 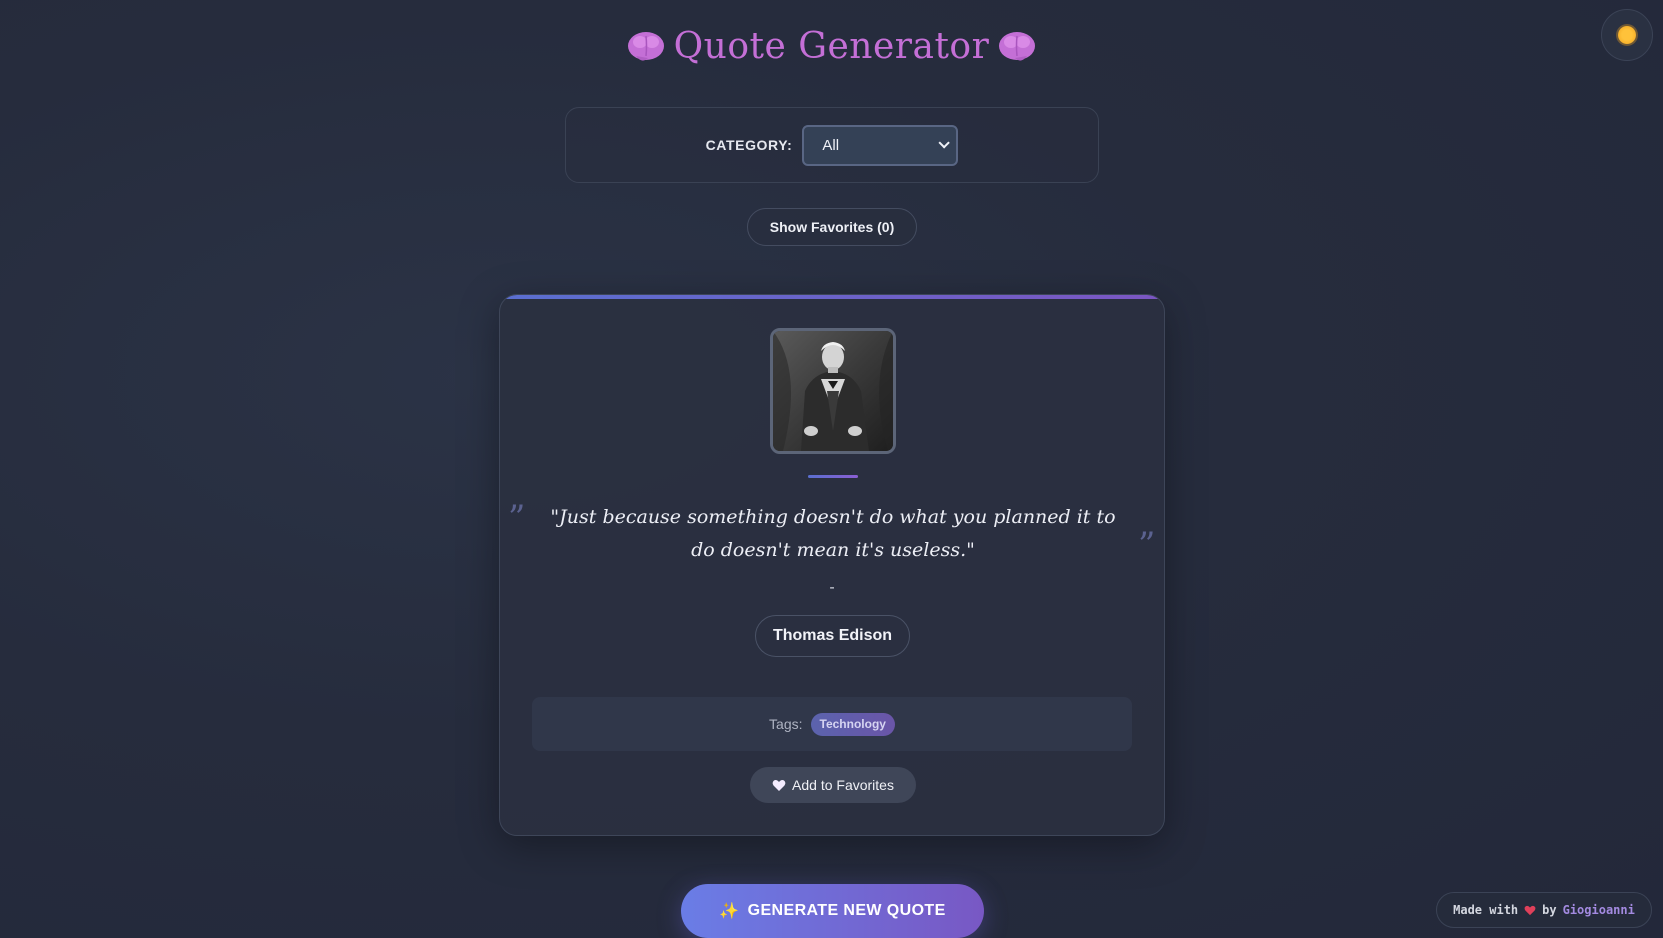 I want to click on credit-author-link: Giogioanni, so click(x=1599, y=910).